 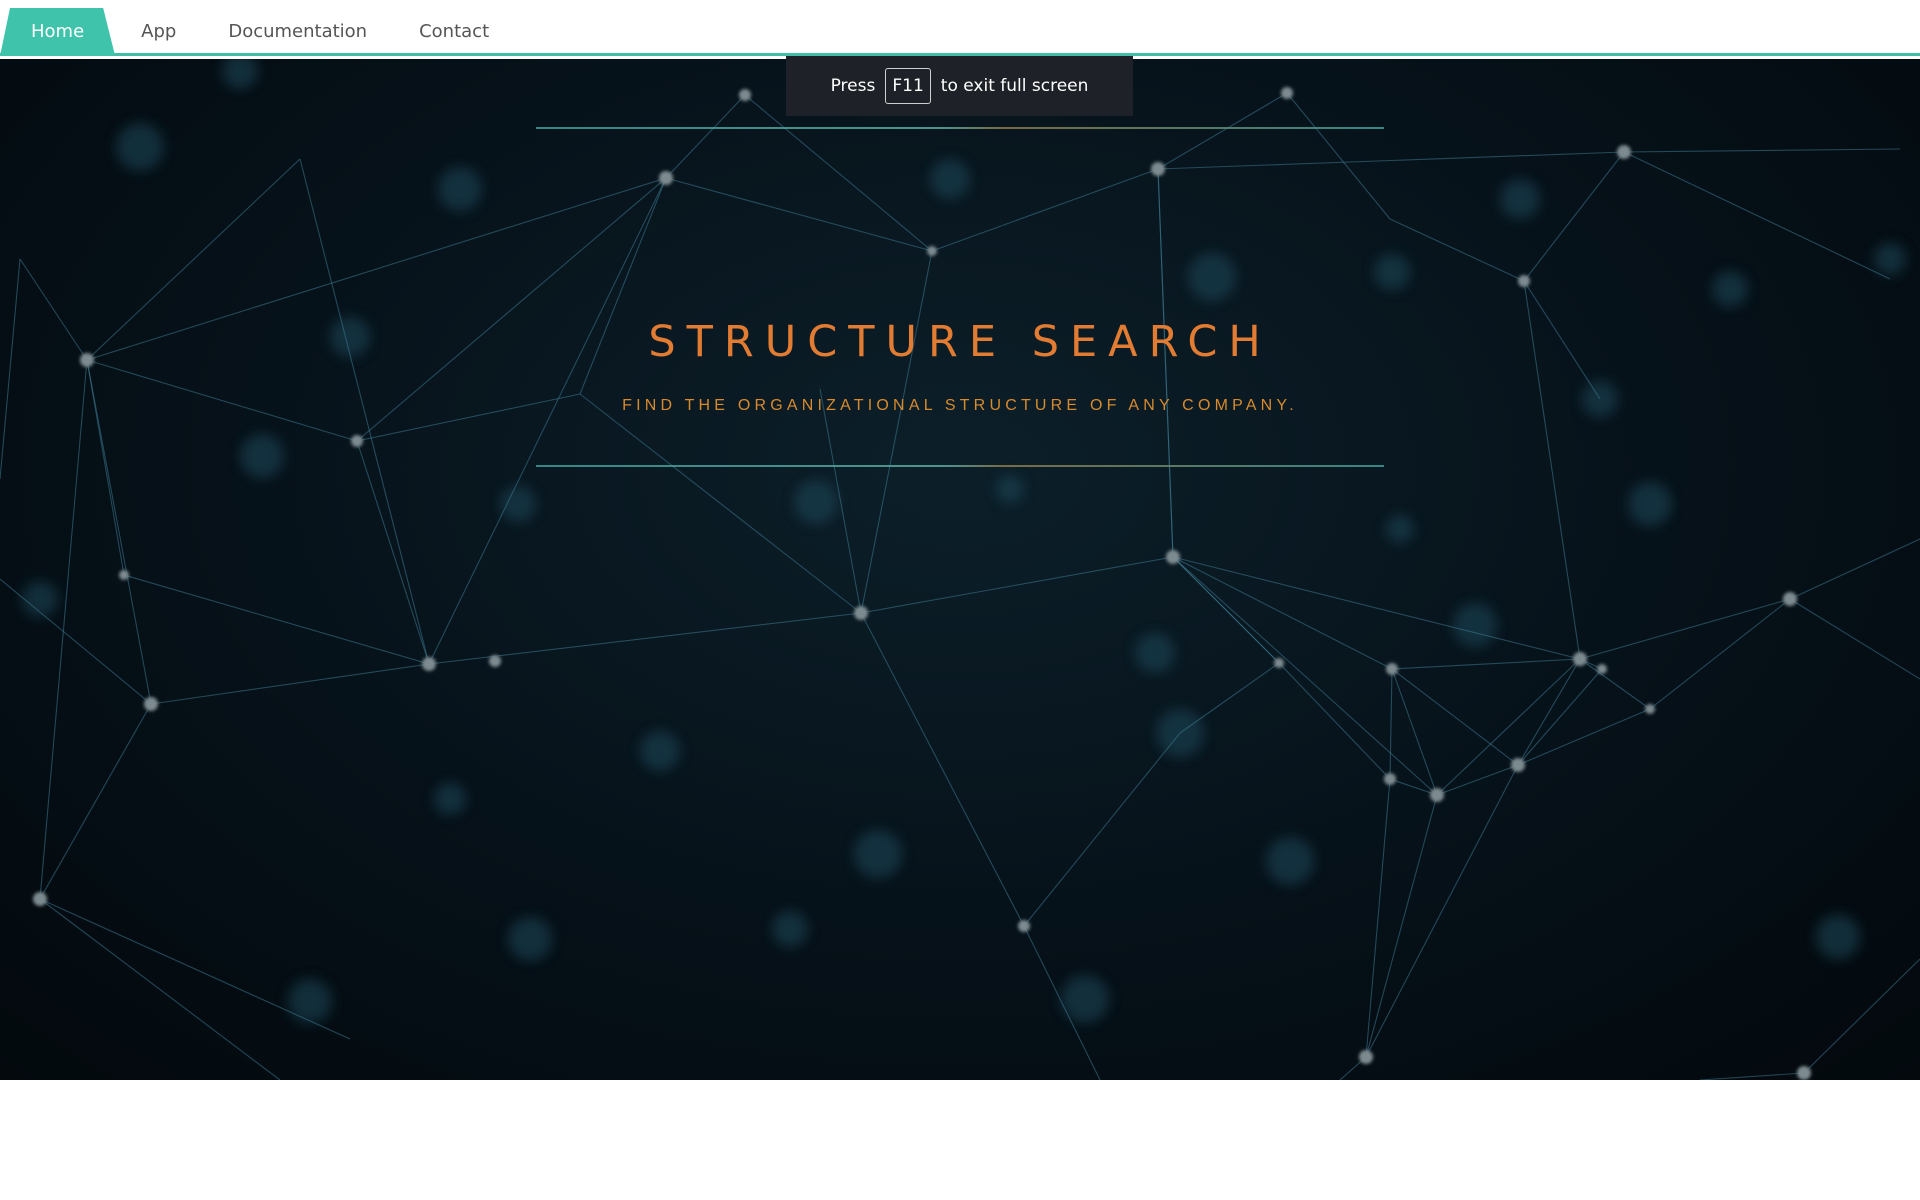 What do you see at coordinates (960, 128) in the screenshot?
I see `top-divider-line` at bounding box center [960, 128].